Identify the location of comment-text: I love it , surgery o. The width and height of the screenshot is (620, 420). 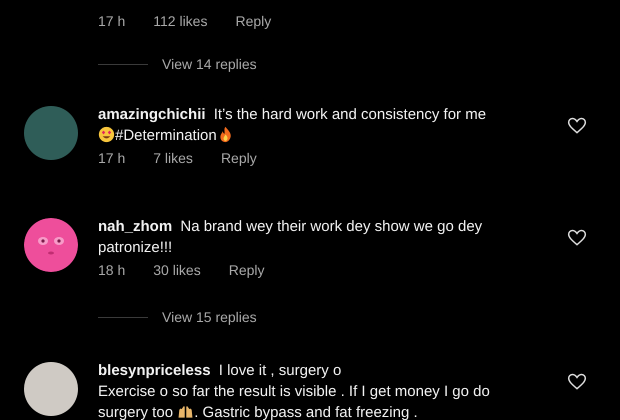
(280, 370).